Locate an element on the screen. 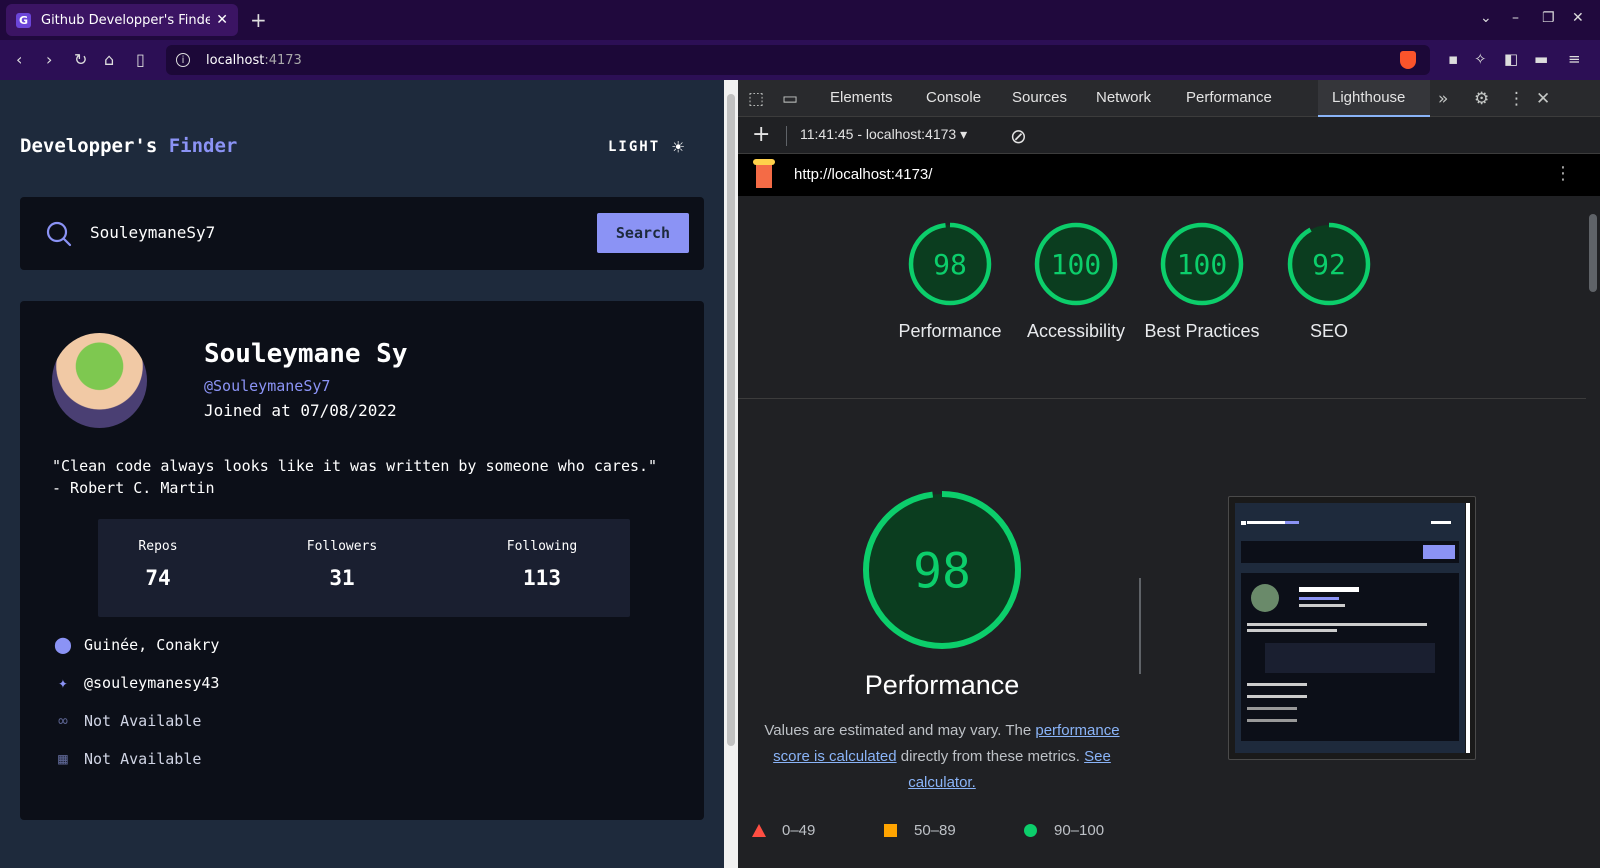  location-row: ⬤ Guinée, Conakry is located at coordinates (135, 644).